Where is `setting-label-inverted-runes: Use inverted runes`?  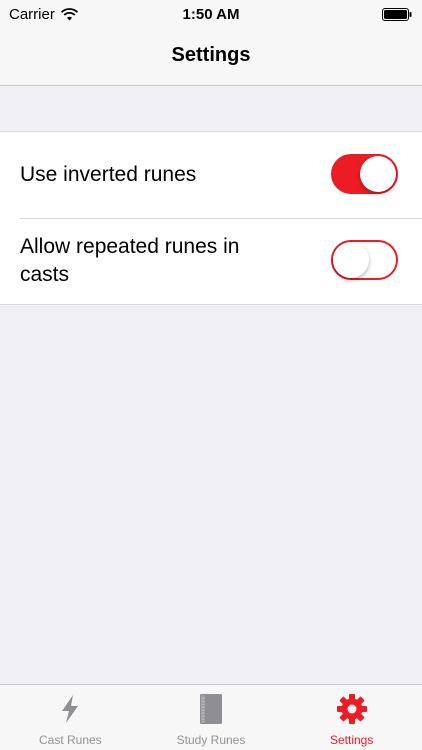 setting-label-inverted-runes: Use inverted runes is located at coordinates (108, 174).